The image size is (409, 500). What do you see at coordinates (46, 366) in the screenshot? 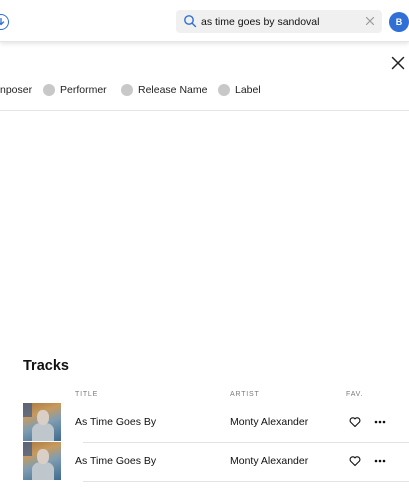
I see `tracks-heading: Tracks` at bounding box center [46, 366].